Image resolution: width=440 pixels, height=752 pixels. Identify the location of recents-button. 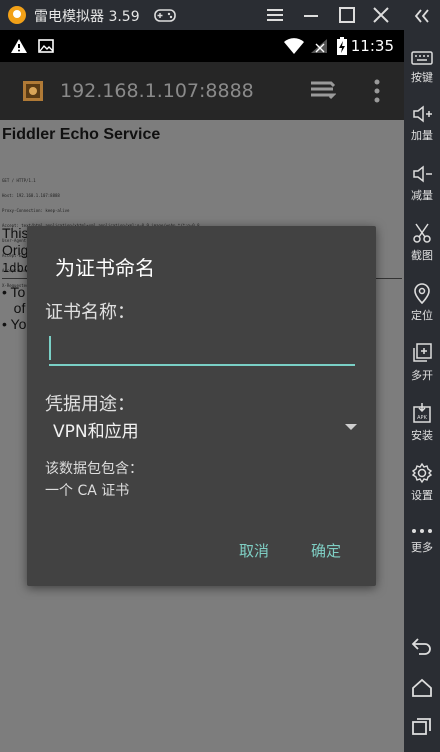
(422, 727).